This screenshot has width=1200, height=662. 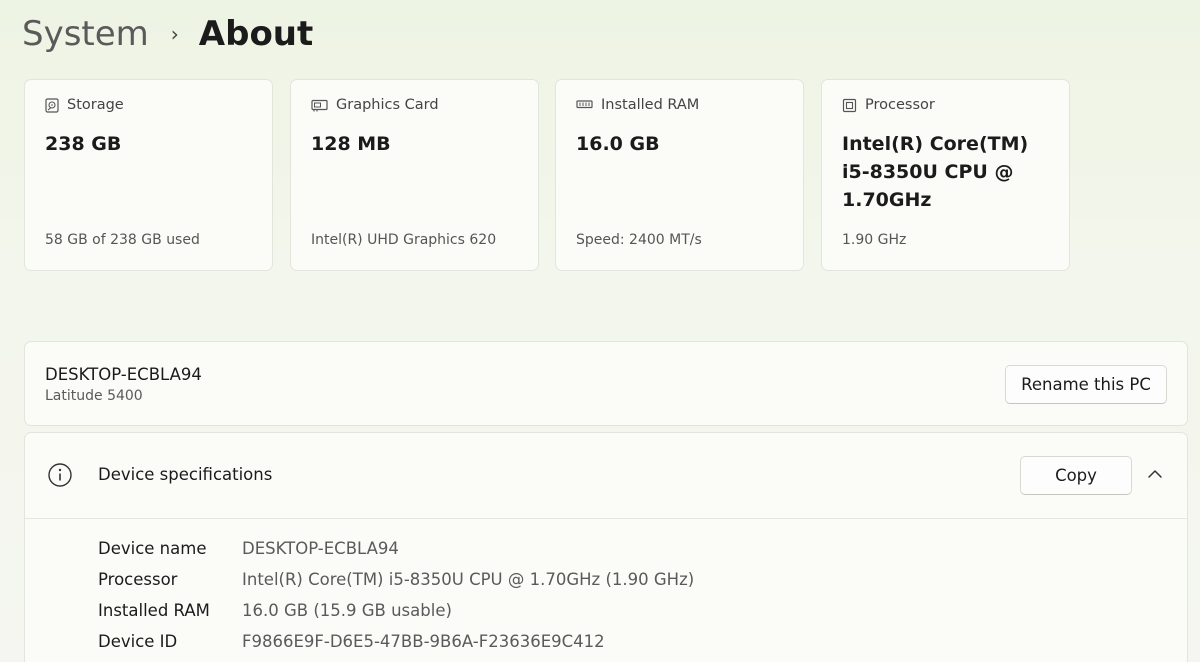 I want to click on graphics-card-value: 128 MB, so click(x=351, y=144).